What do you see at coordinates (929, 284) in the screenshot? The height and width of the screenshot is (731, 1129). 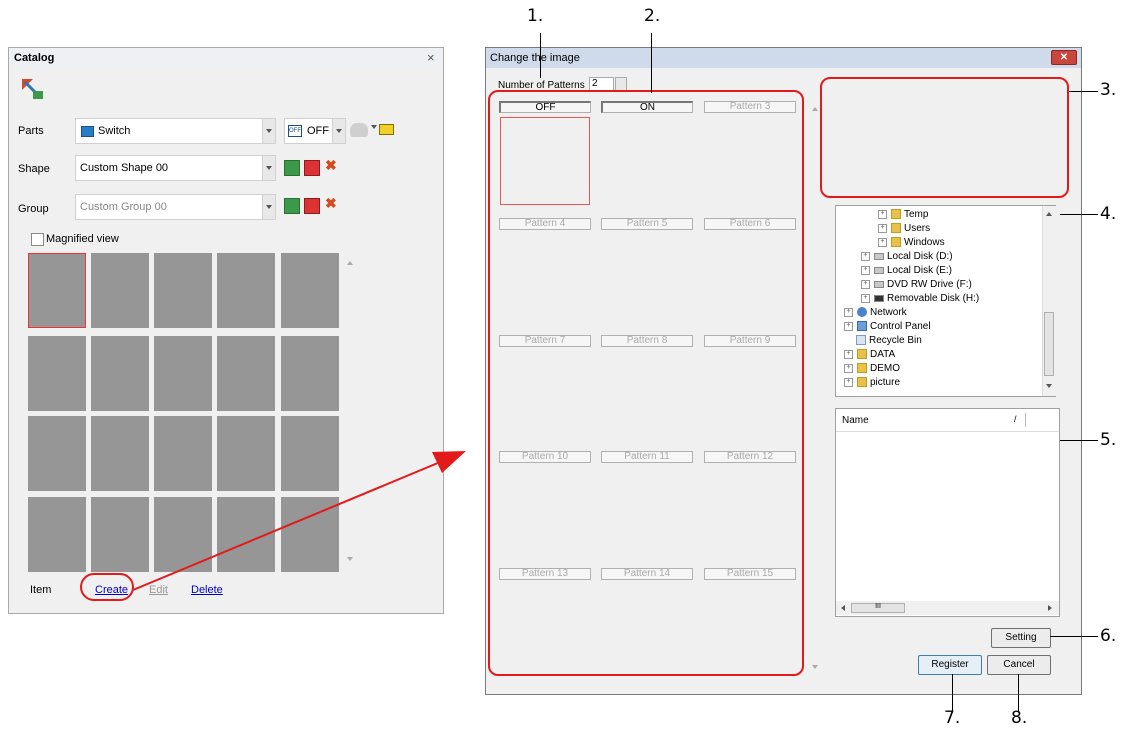 I see `tree-item-label: DVD RW Drive (F:)` at bounding box center [929, 284].